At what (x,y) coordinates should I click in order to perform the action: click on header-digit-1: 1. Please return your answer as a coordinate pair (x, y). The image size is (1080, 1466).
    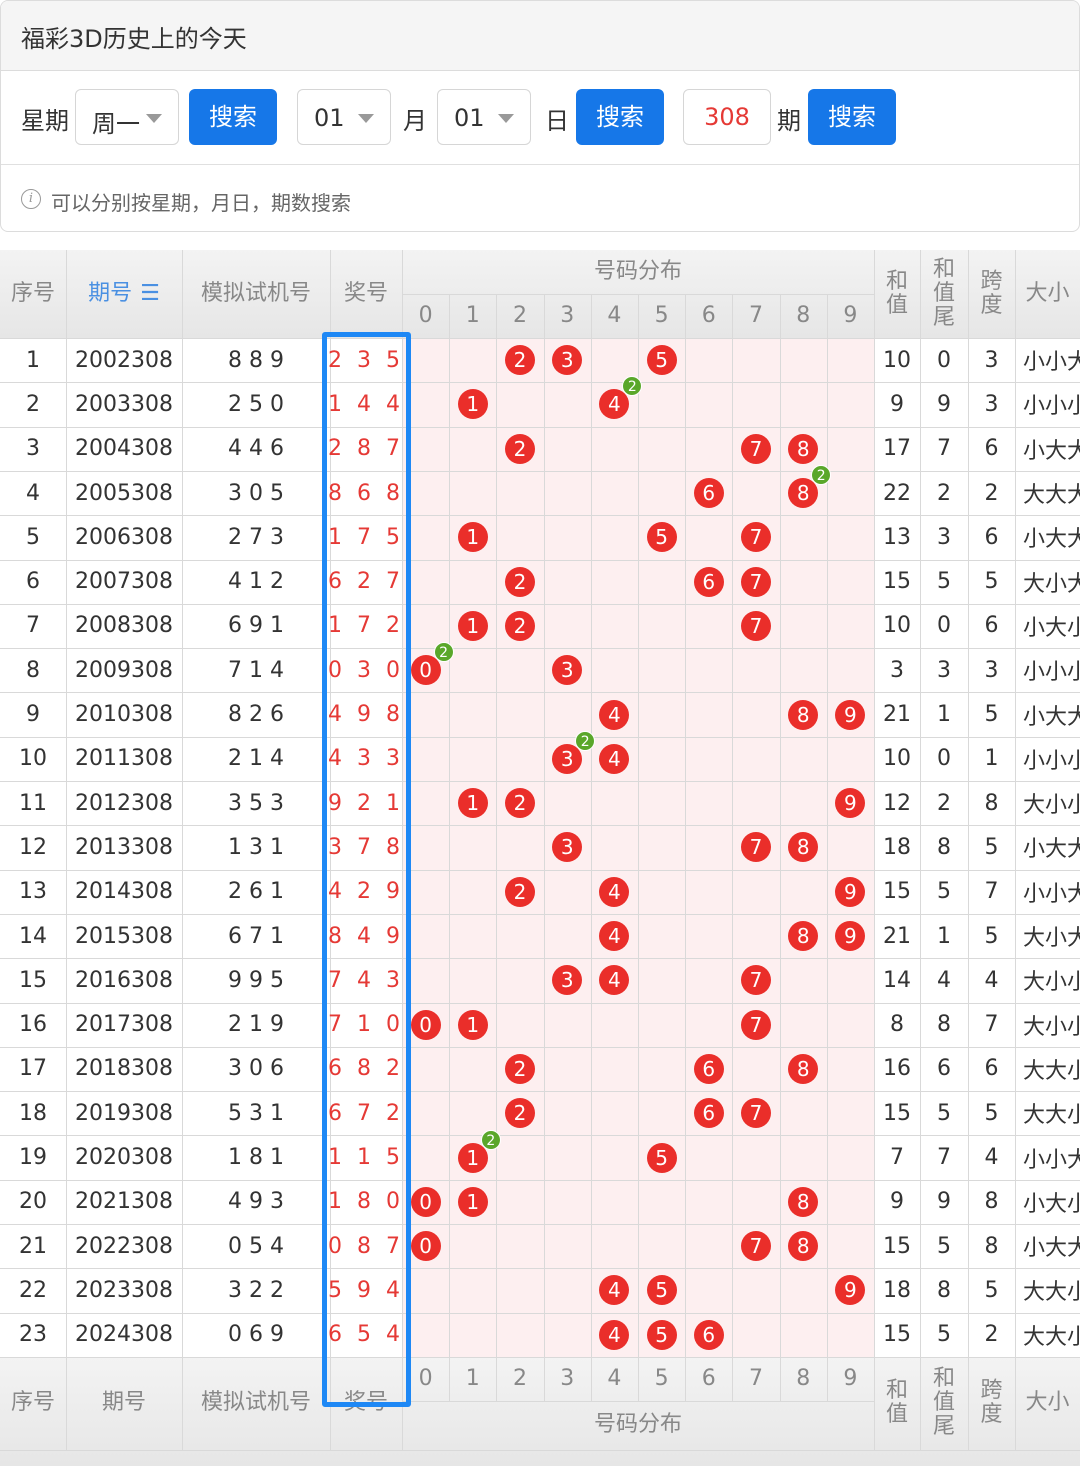
    Looking at the image, I should click on (472, 315).